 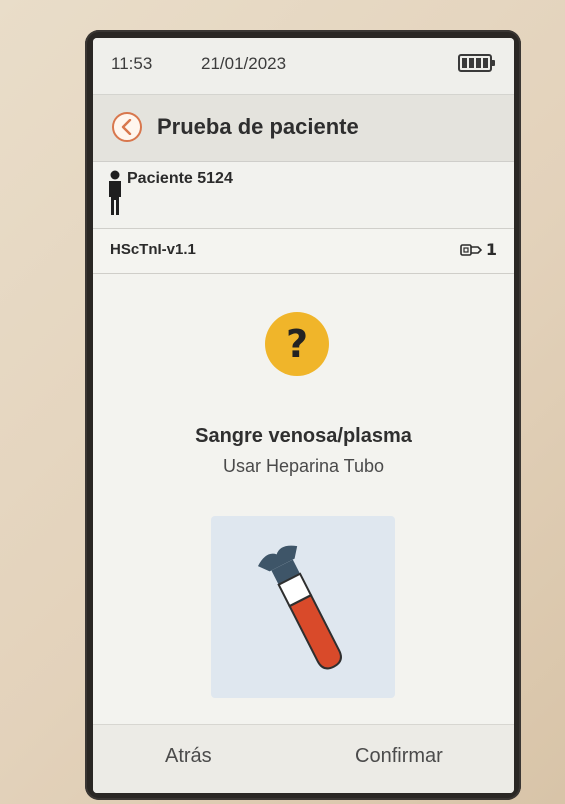 What do you see at coordinates (303, 466) in the screenshot?
I see `sample-type-subtitle: Usar Heparina Tubo` at bounding box center [303, 466].